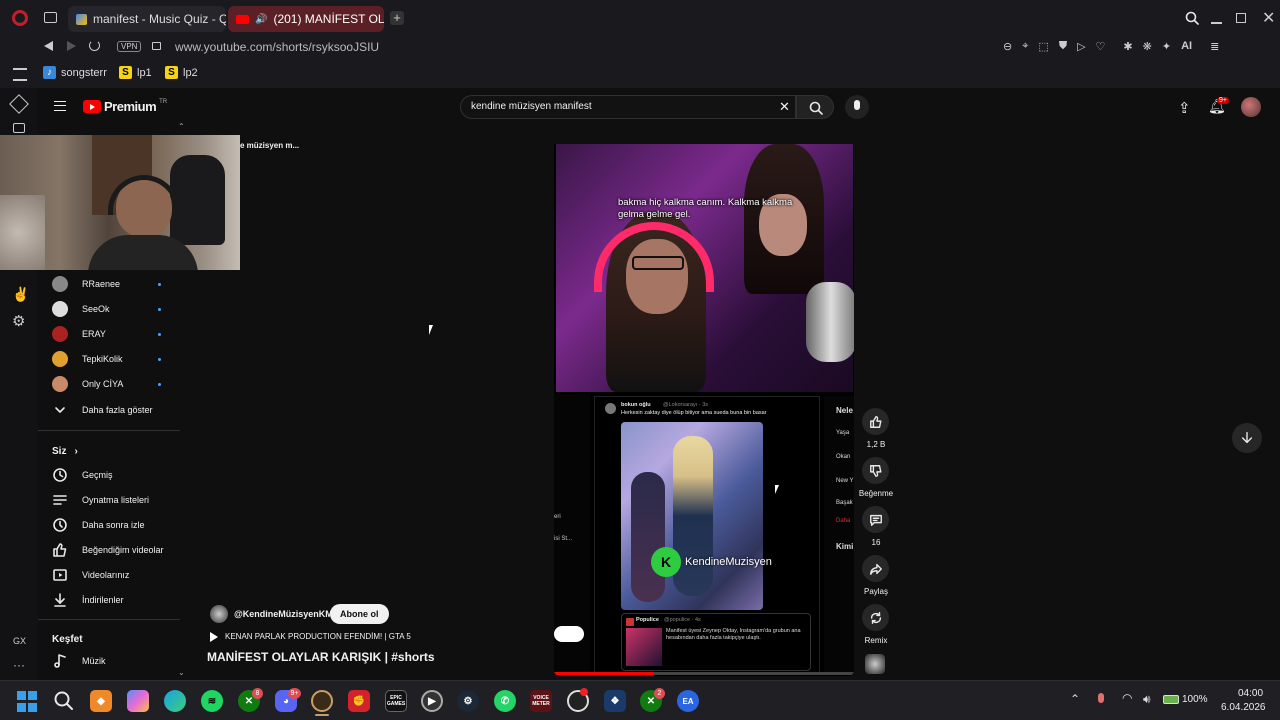 The height and width of the screenshot is (720, 1280). Describe the element at coordinates (1147, 699) in the screenshot. I see `volume-icon: 🔊︎` at that location.